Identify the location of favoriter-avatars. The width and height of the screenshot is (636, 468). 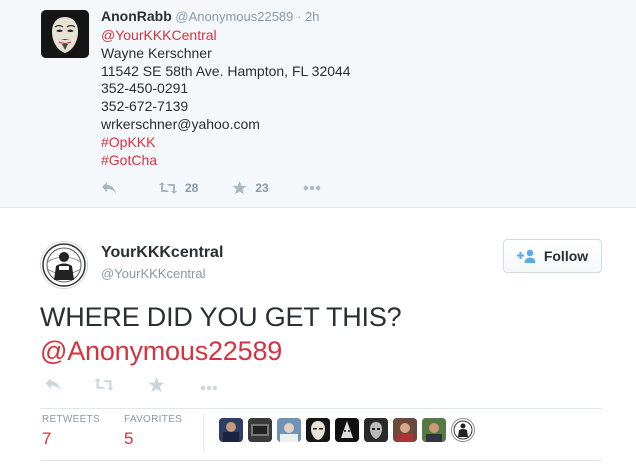
(349, 430).